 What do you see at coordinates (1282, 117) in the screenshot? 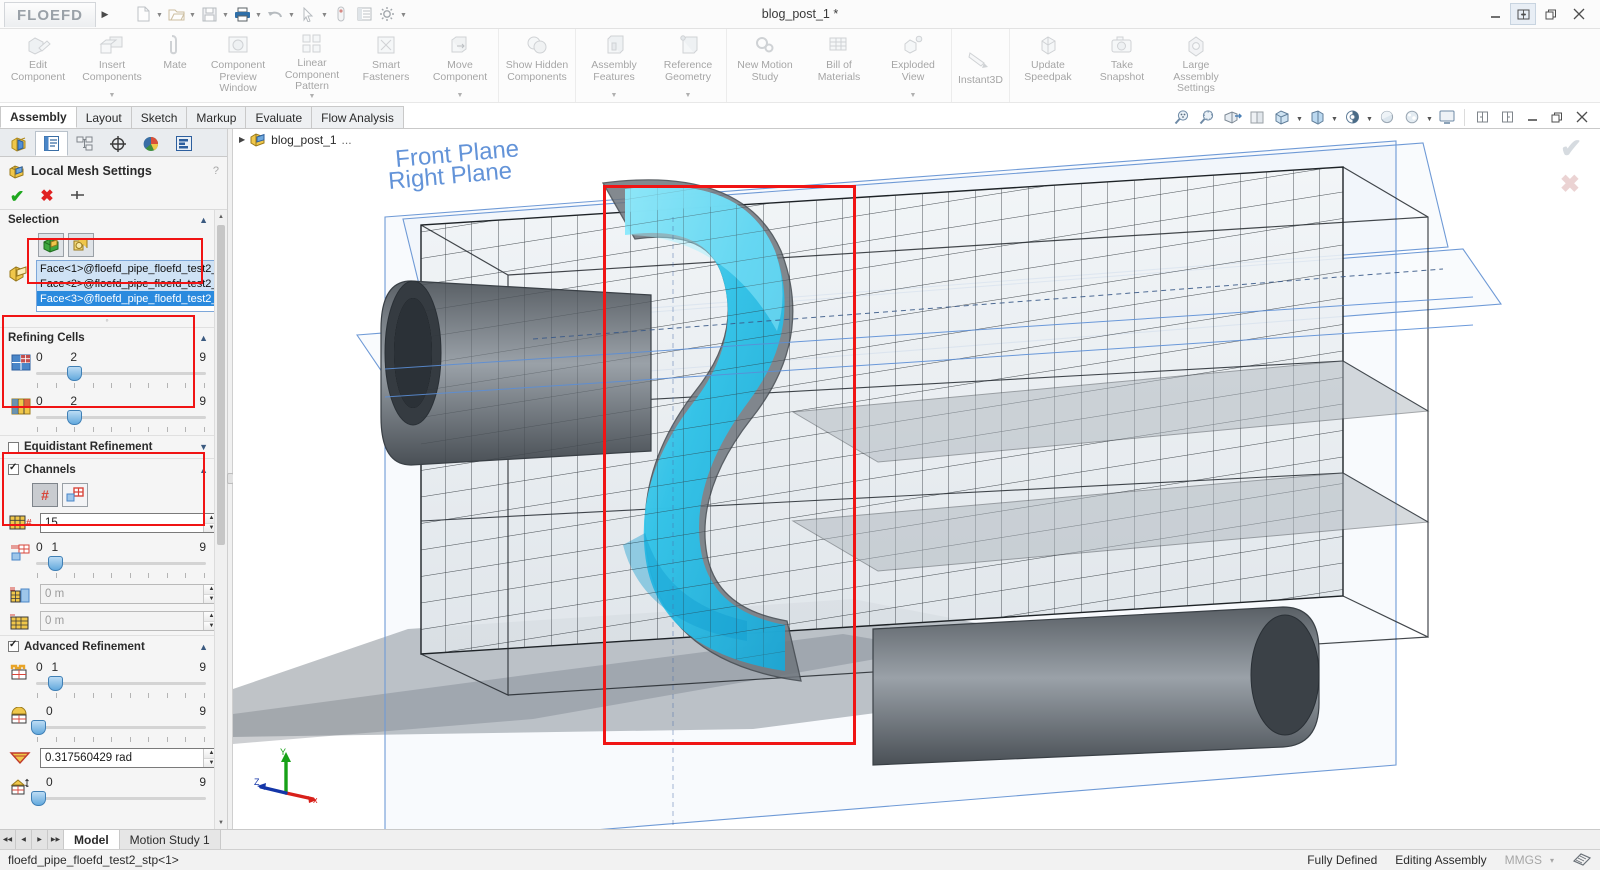
I see `display-style-icon` at bounding box center [1282, 117].